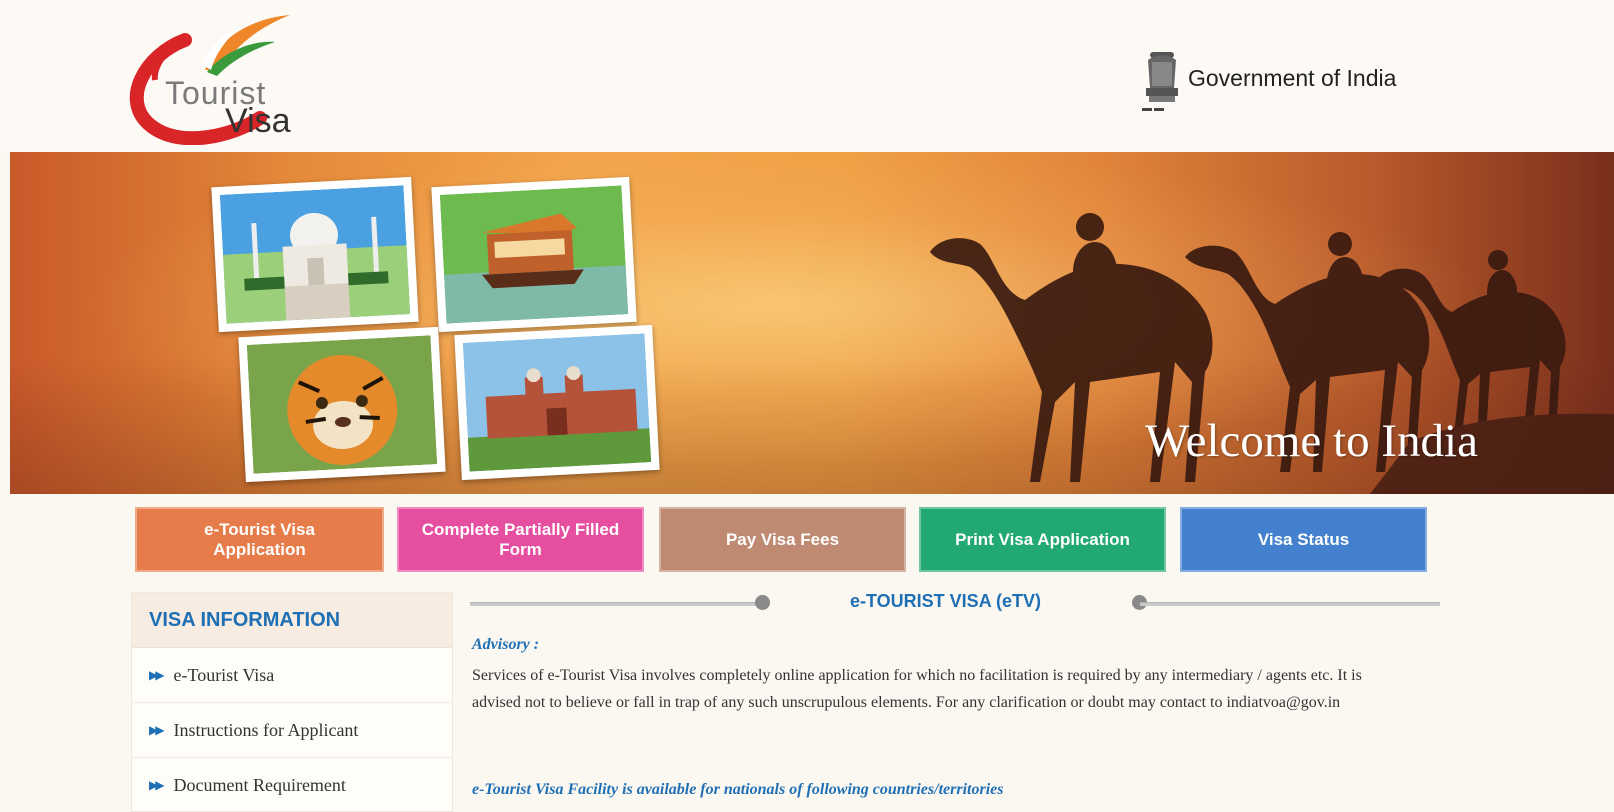 This screenshot has width=1614, height=812. Describe the element at coordinates (1160, 81) in the screenshot. I see `national-emblem-icon` at that location.